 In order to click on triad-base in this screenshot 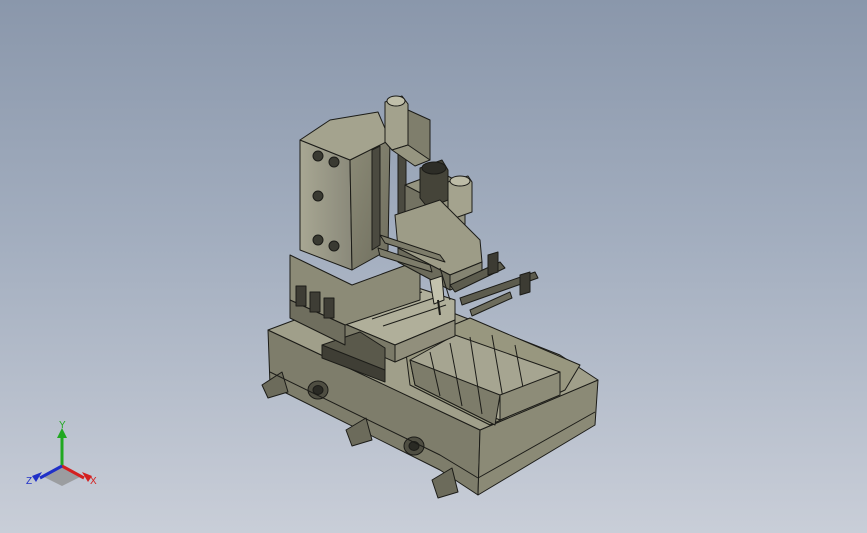, I will do `click(62, 476)`.